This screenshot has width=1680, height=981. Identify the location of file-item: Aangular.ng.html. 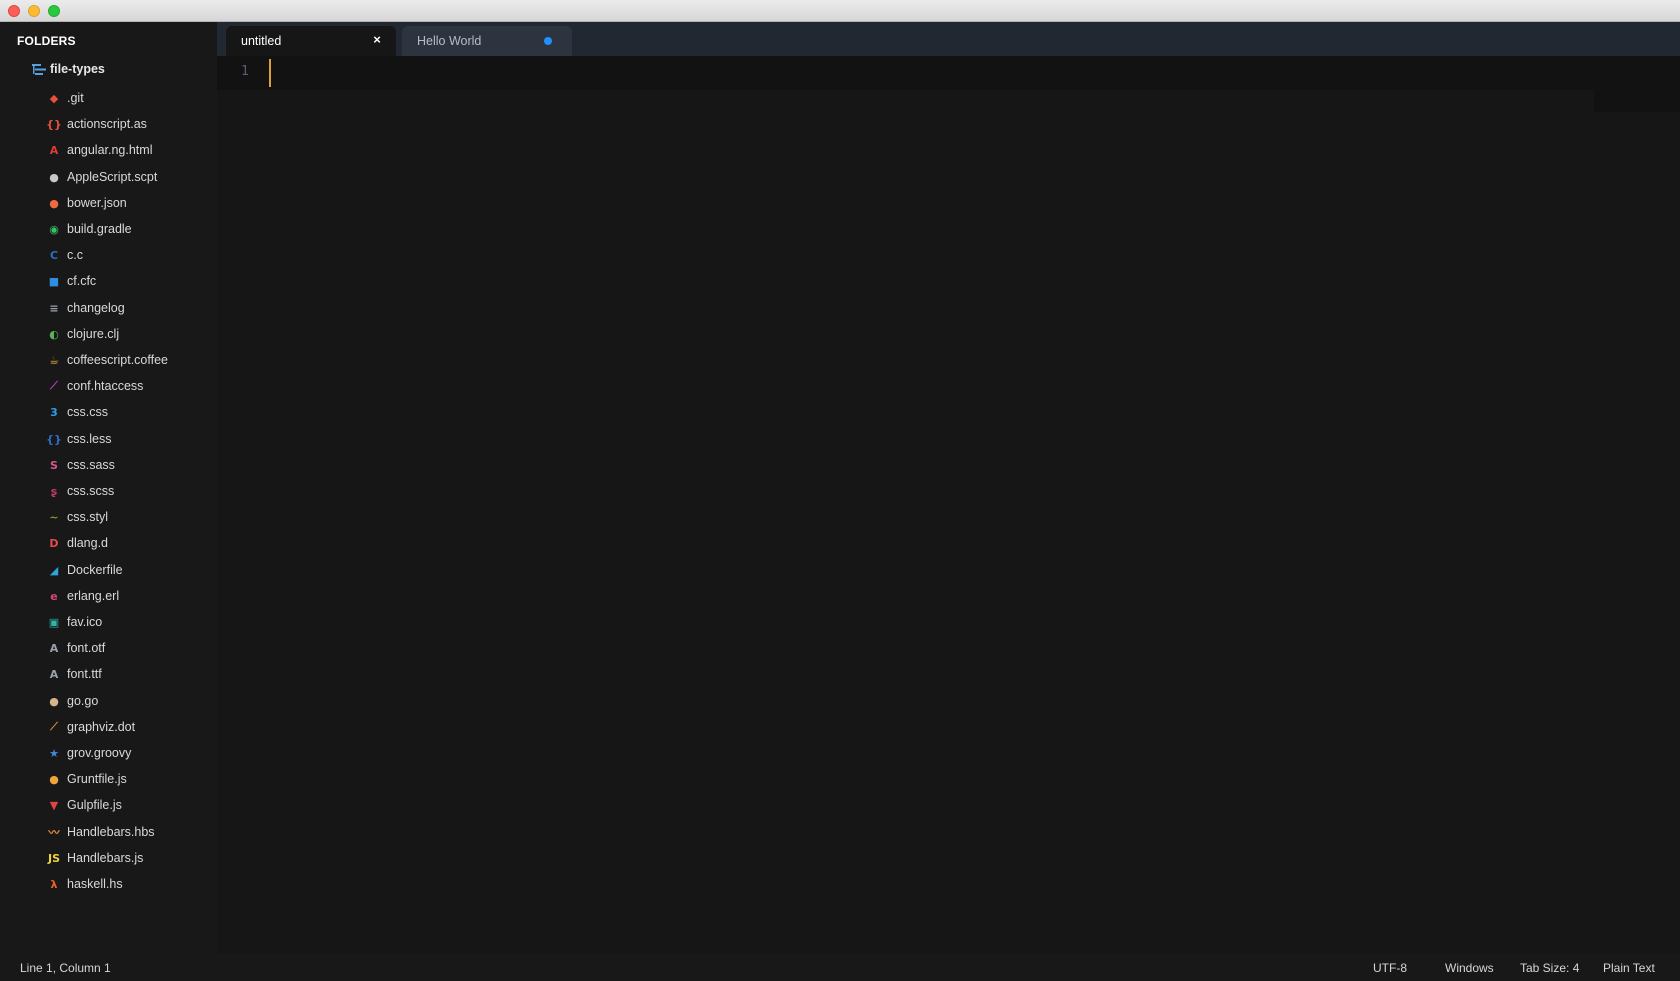
(99, 150).